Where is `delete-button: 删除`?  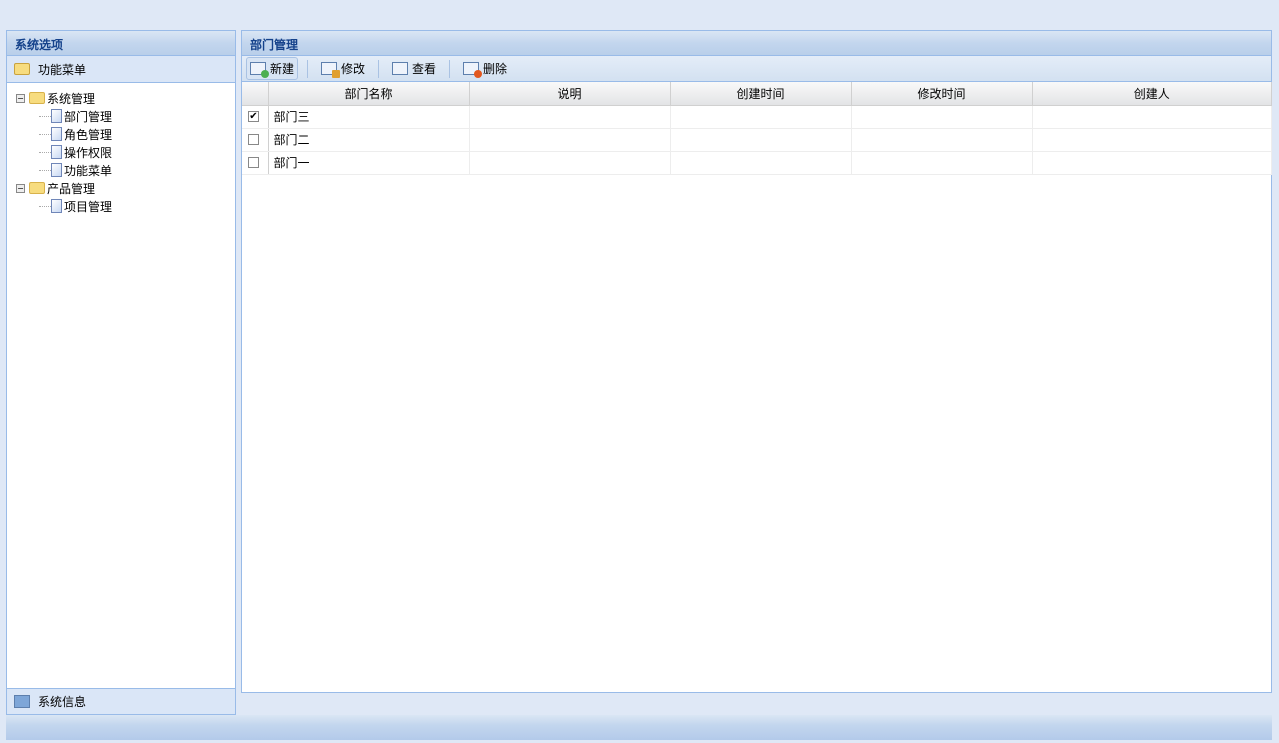
delete-button: 删除 is located at coordinates (485, 68).